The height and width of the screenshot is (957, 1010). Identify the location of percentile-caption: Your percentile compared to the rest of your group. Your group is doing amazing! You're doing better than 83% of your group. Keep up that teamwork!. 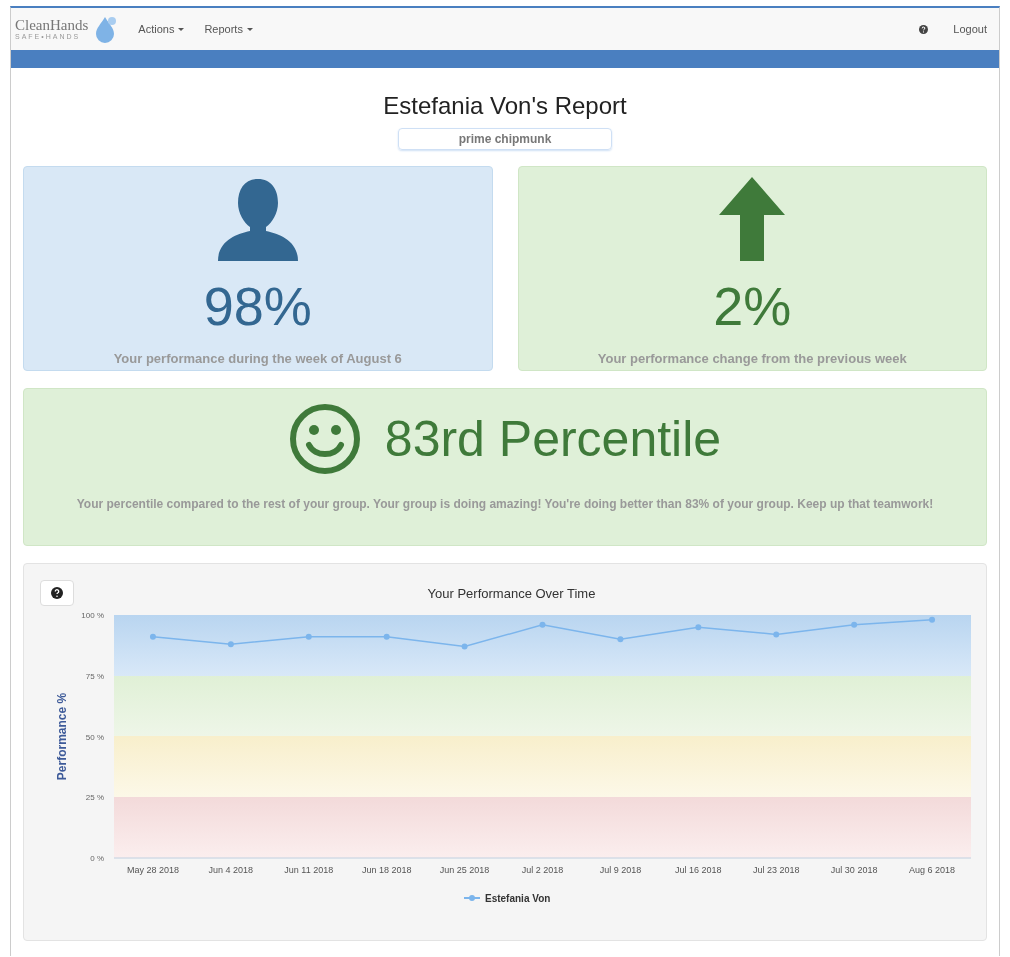
(505, 504).